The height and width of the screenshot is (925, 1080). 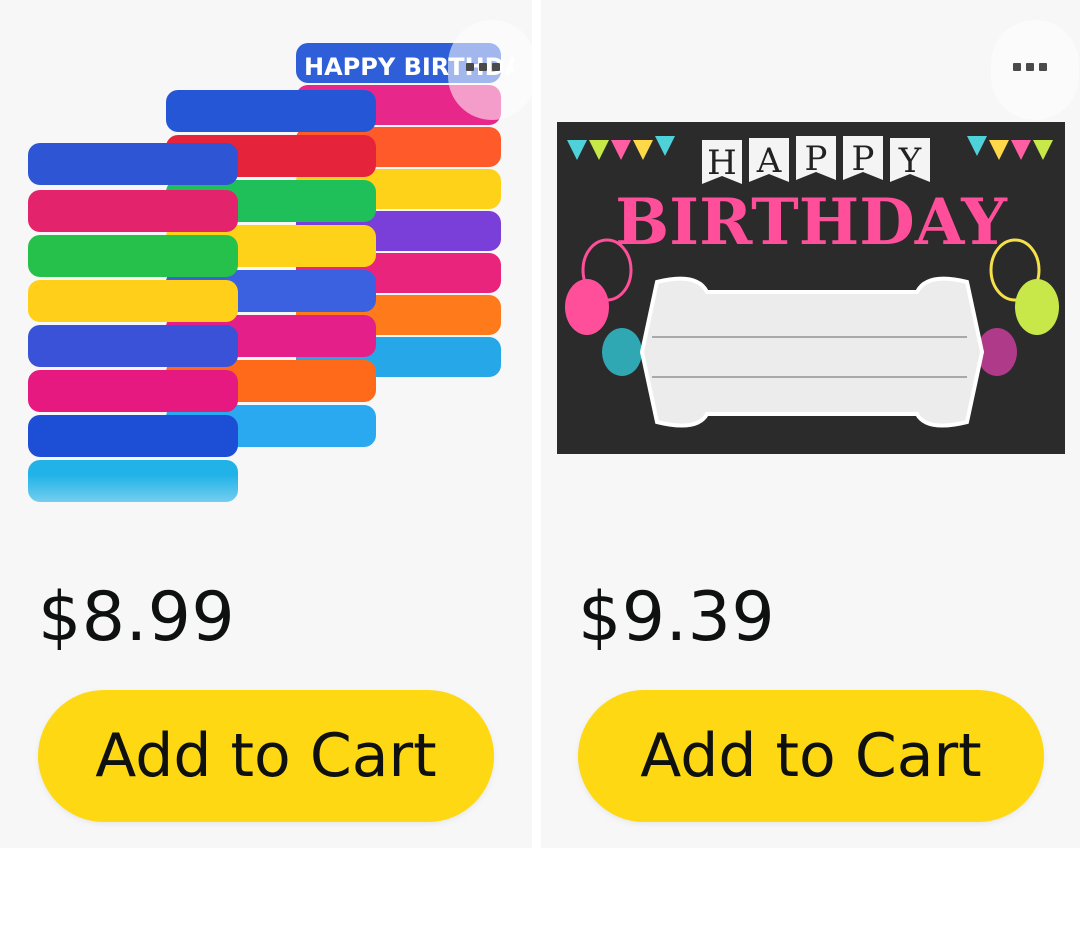 What do you see at coordinates (811, 222) in the screenshot?
I see `card-headline: BIRTHDAY` at bounding box center [811, 222].